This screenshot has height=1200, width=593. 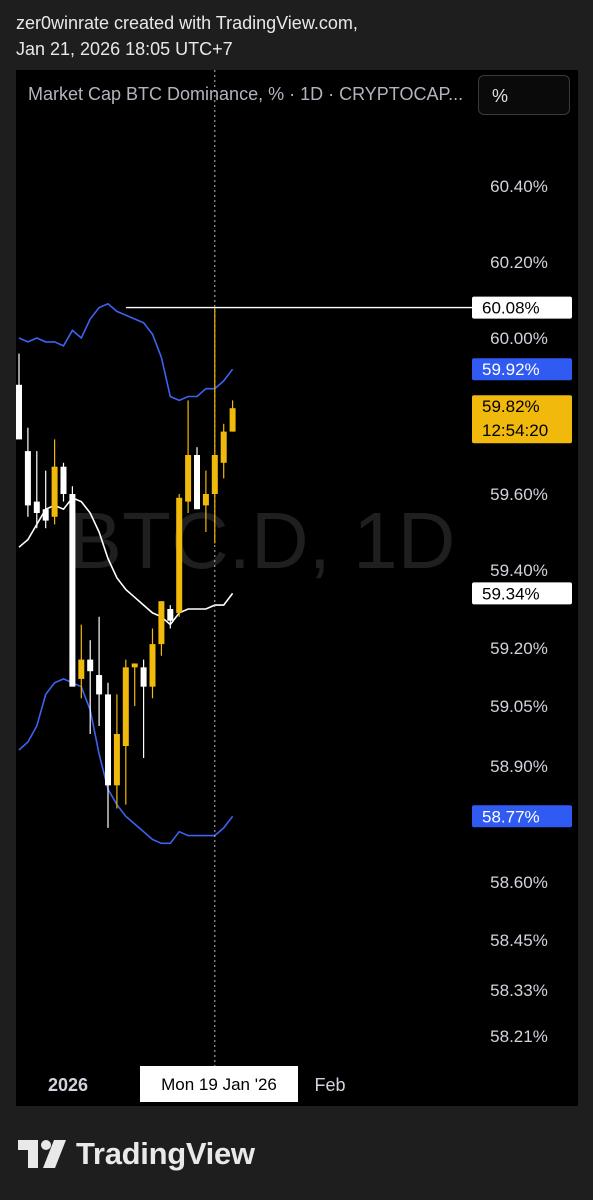 What do you see at coordinates (42, 1154) in the screenshot?
I see `tradingview-logo-icon` at bounding box center [42, 1154].